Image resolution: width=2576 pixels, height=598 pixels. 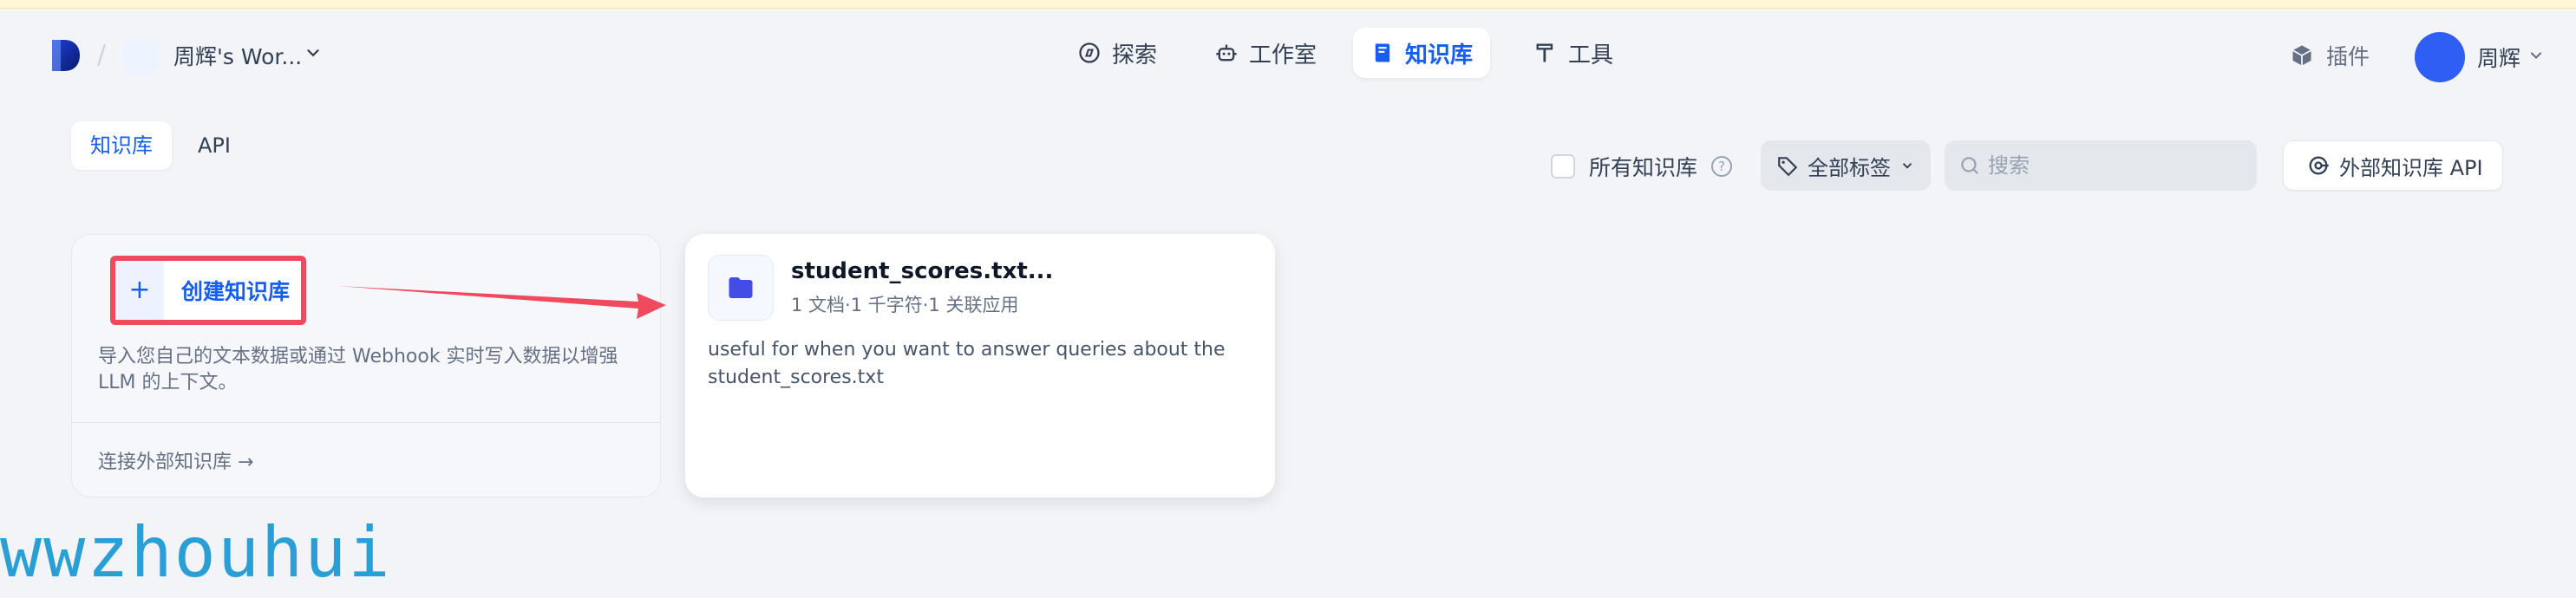 I want to click on help-icon: ?, so click(x=1722, y=166).